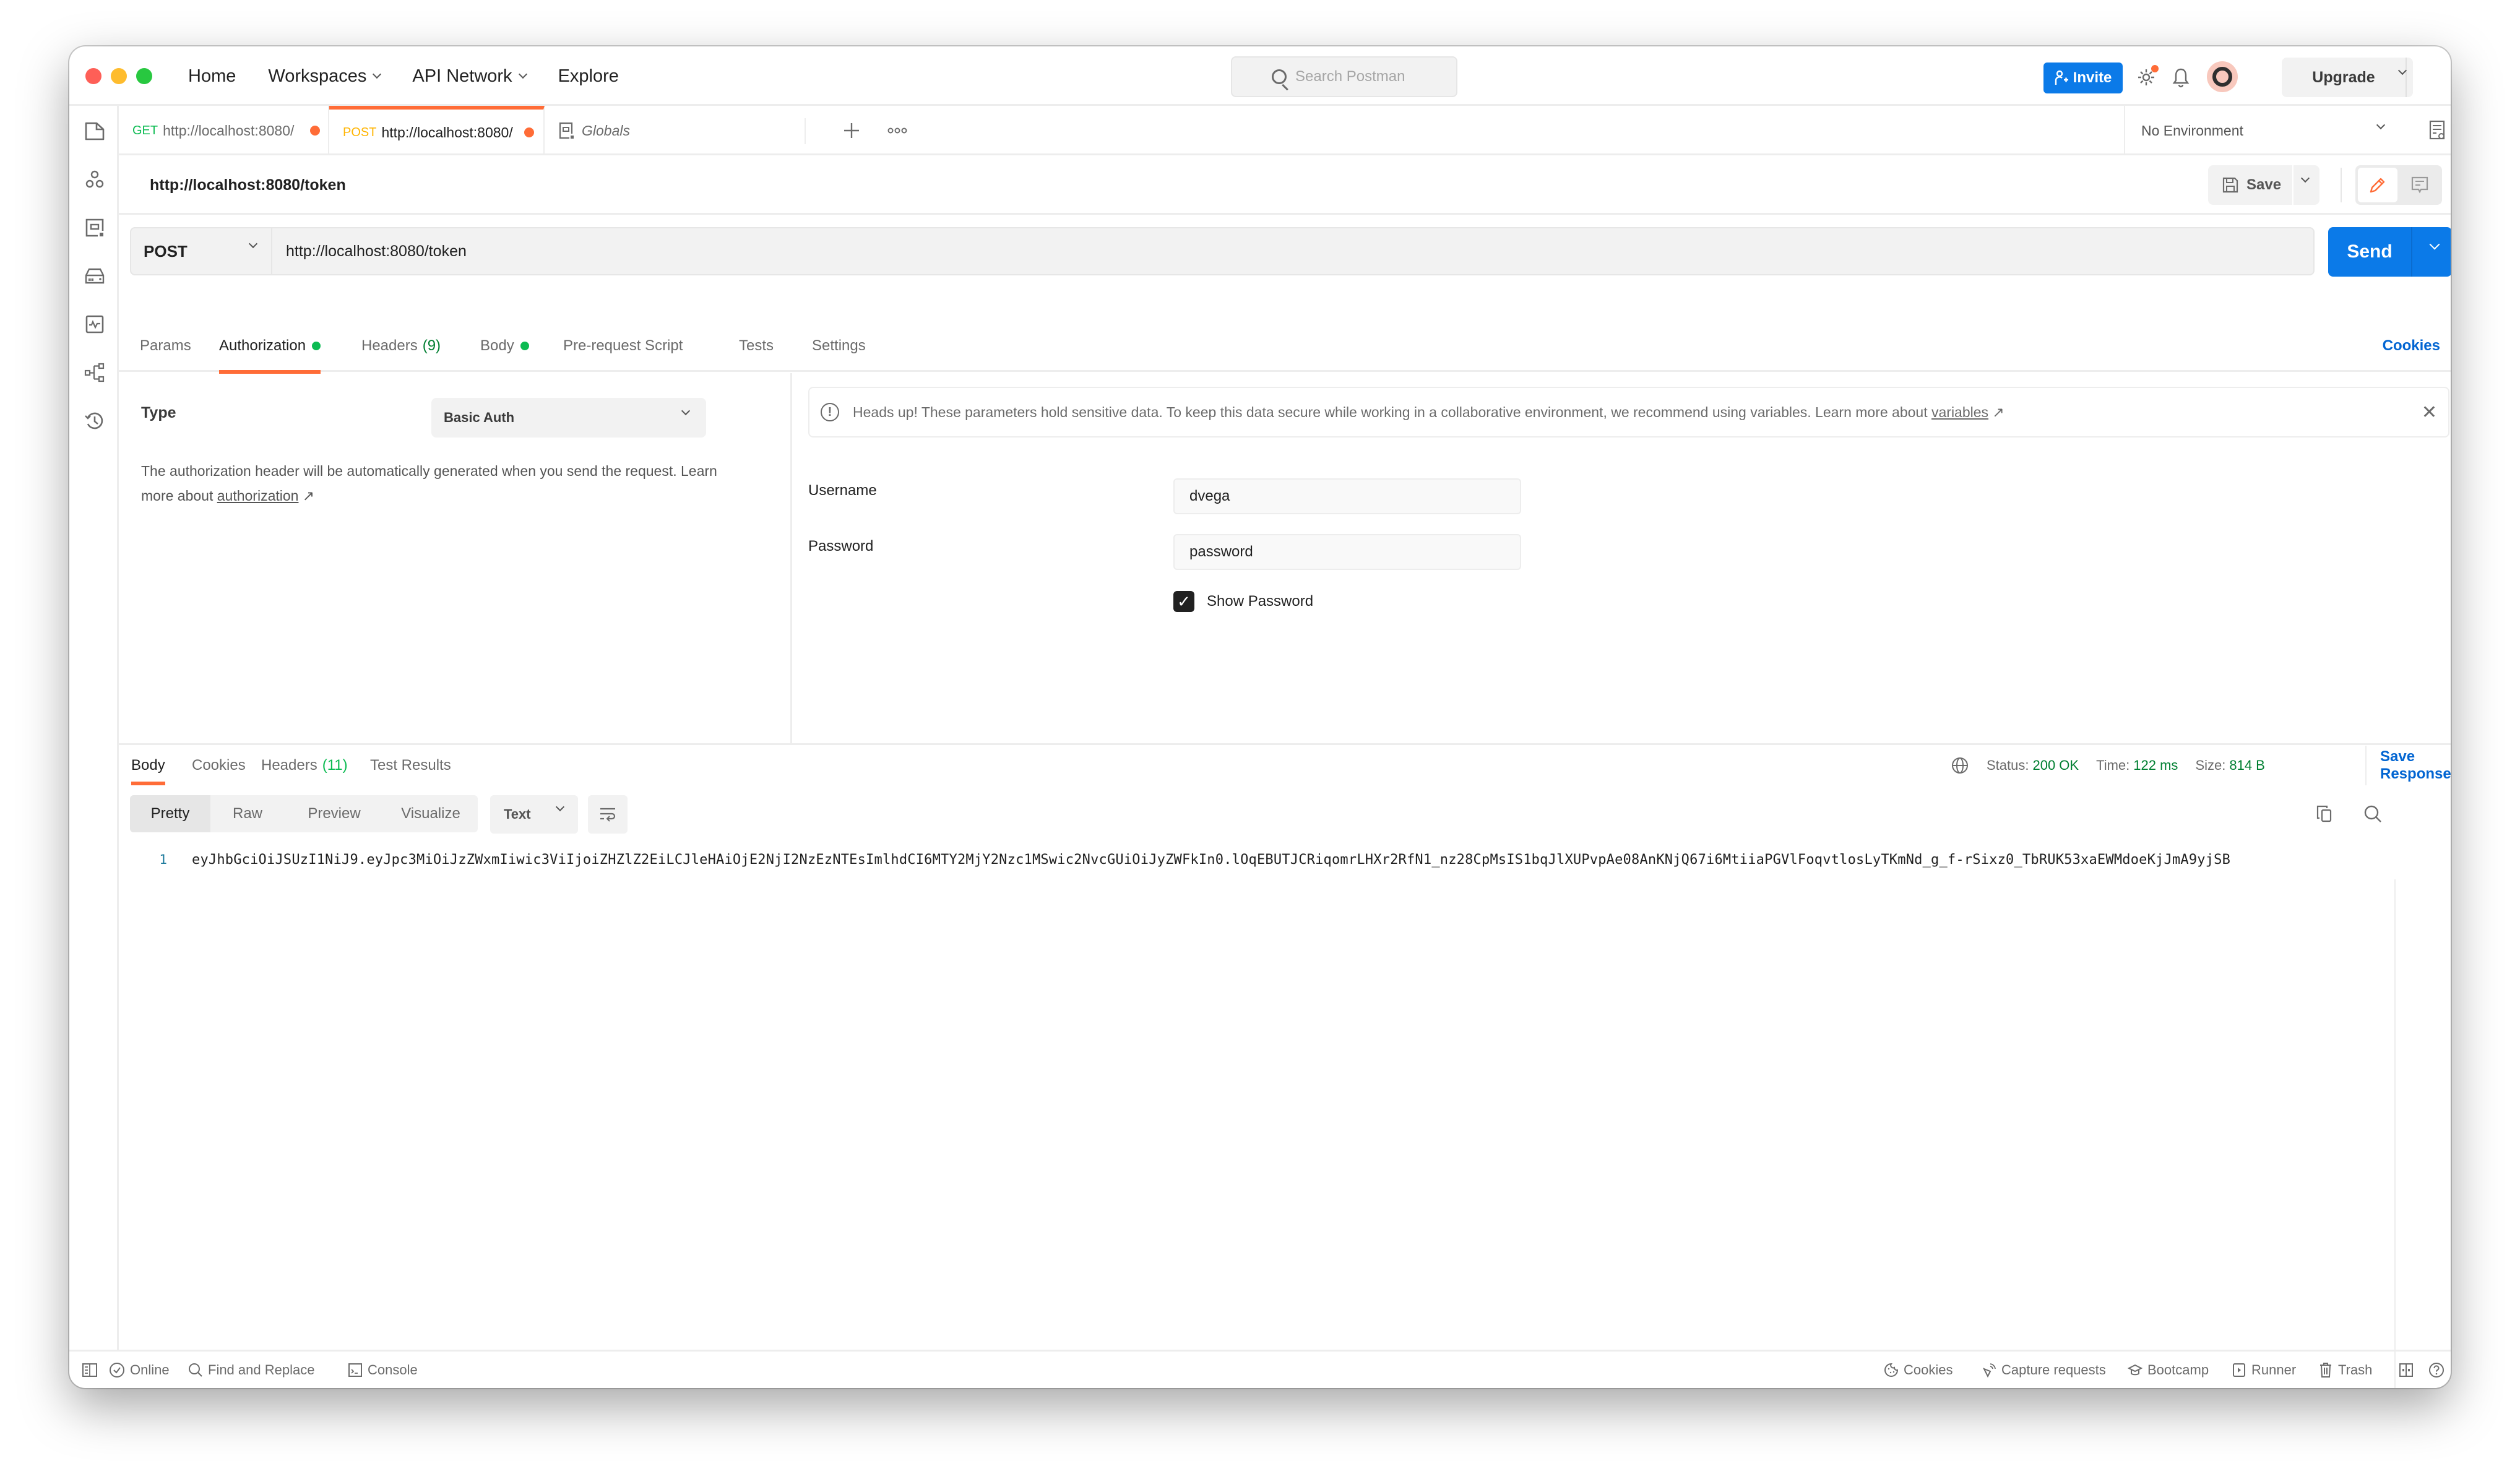  I want to click on save-response-button: Save Response, so click(2408, 765).